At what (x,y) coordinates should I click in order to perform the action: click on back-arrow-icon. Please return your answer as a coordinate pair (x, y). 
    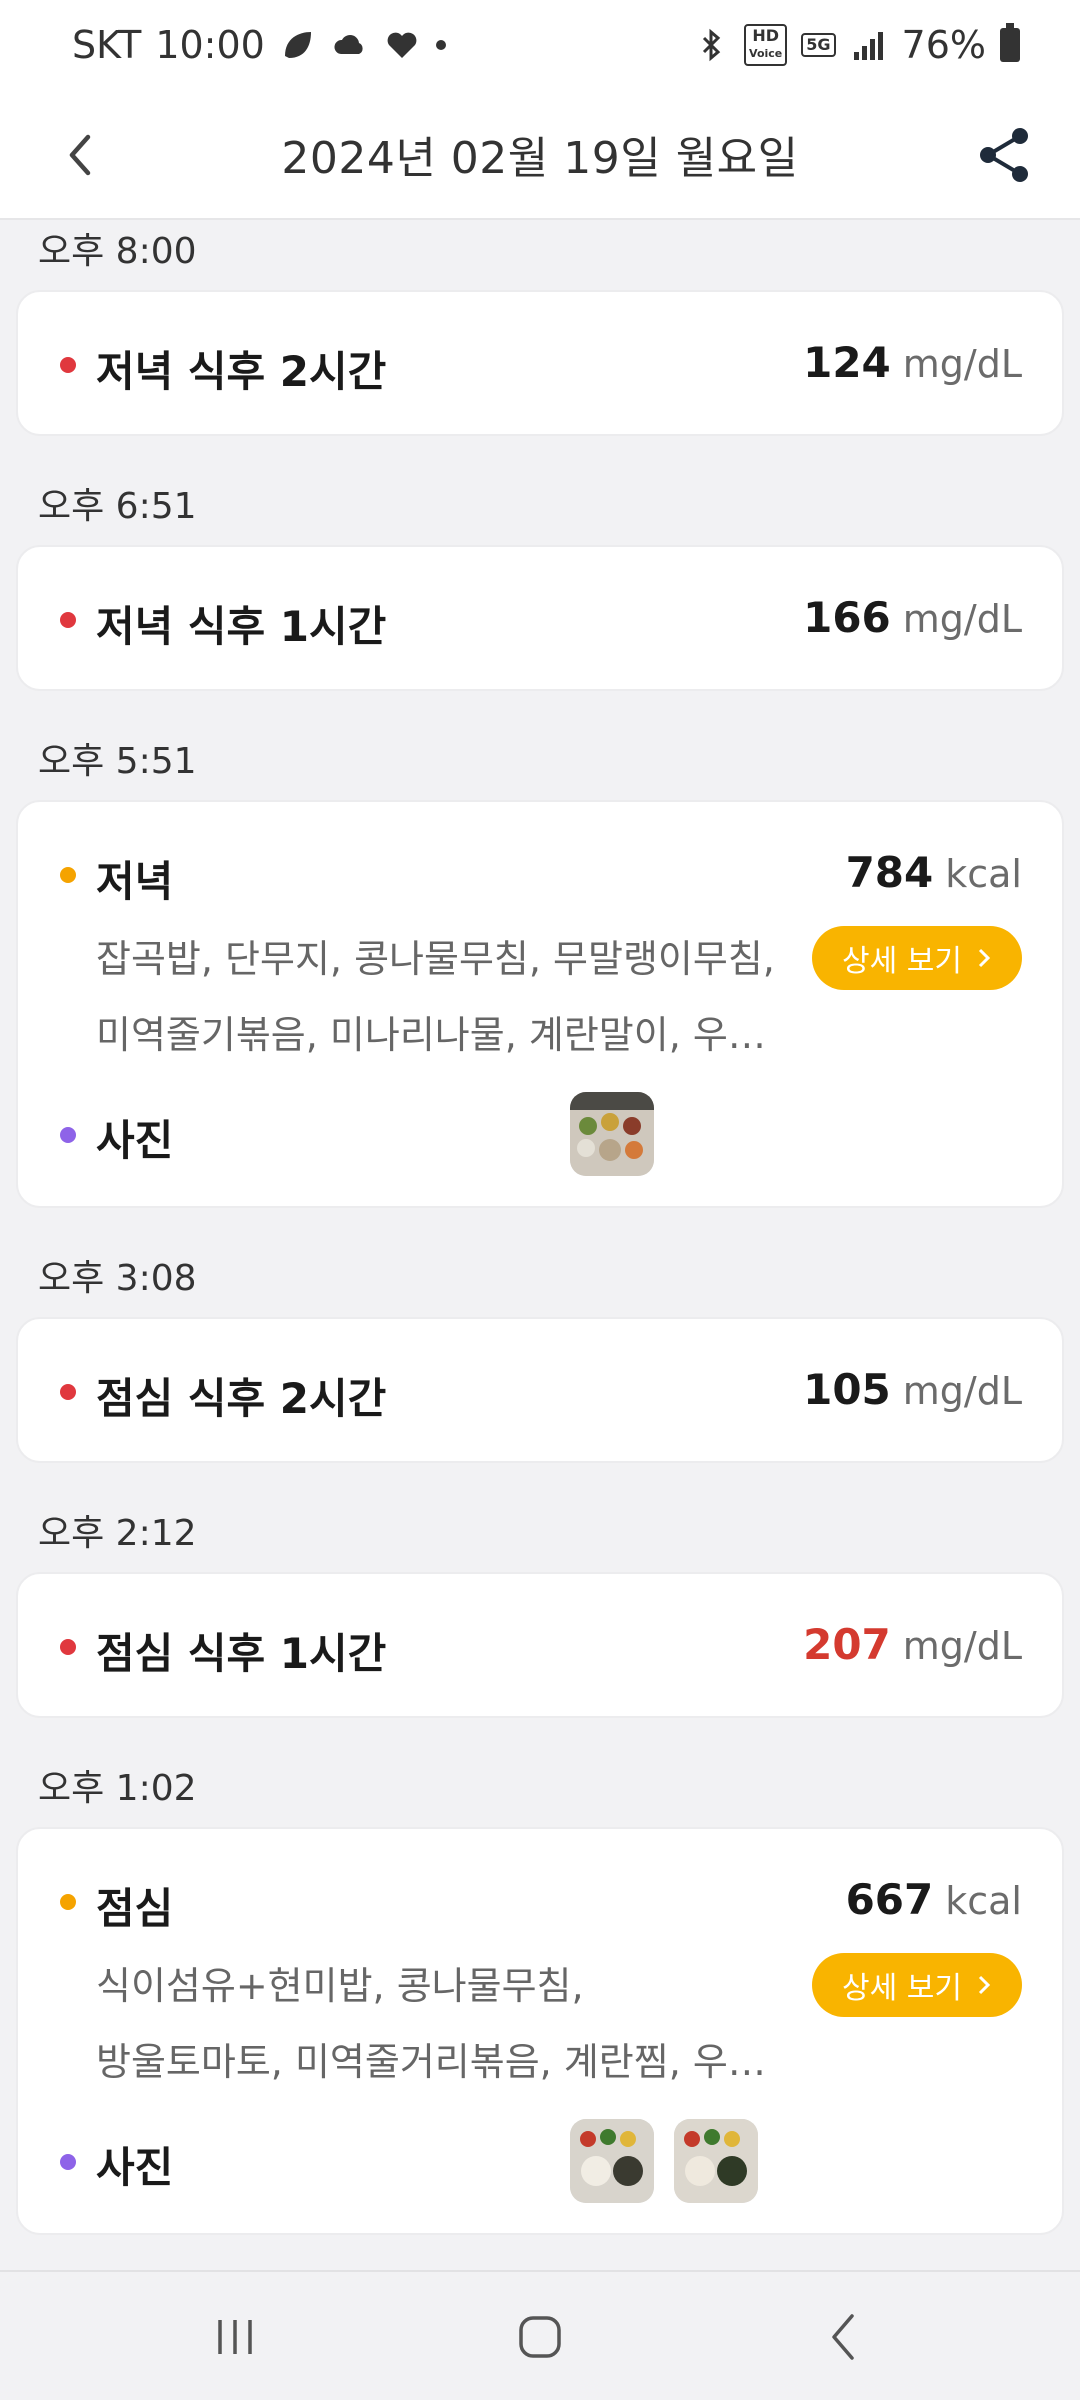
    Looking at the image, I should click on (82, 155).